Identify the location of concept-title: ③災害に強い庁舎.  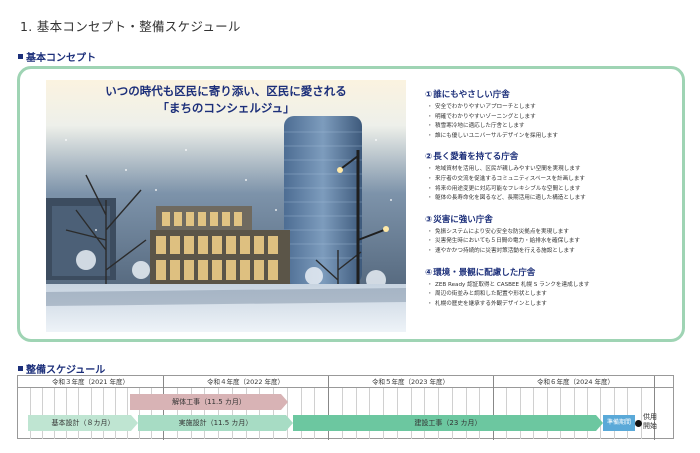
(552, 220).